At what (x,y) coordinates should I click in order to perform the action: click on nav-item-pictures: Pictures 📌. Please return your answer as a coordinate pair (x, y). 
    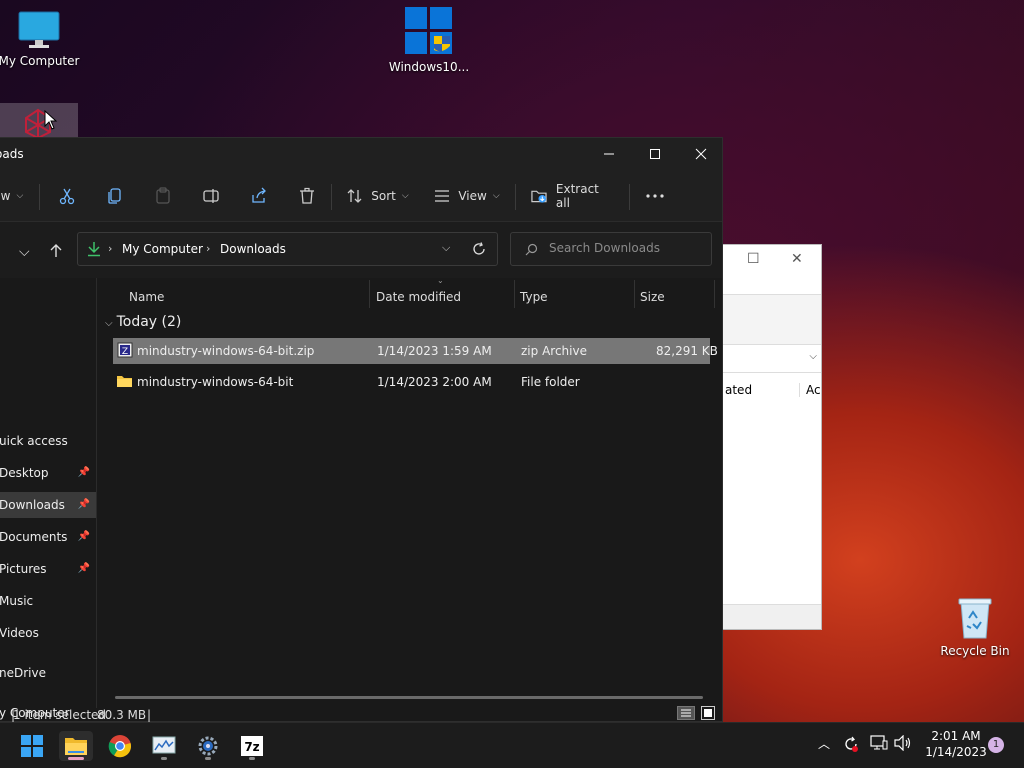
    Looking at the image, I should click on (48, 569).